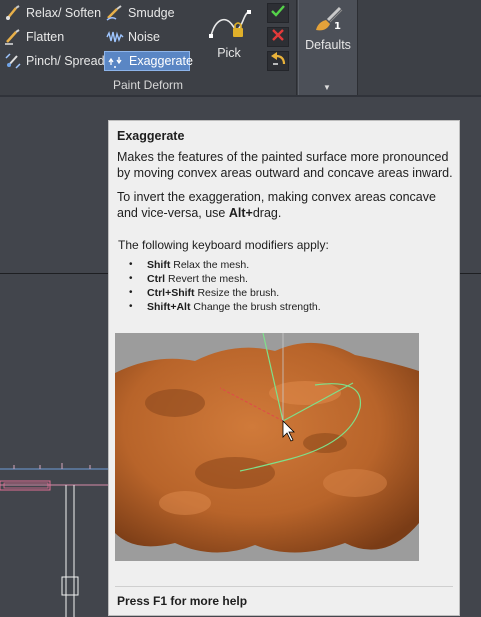  Describe the element at coordinates (13, 13) in the screenshot. I see `relax-soften-icon` at that location.